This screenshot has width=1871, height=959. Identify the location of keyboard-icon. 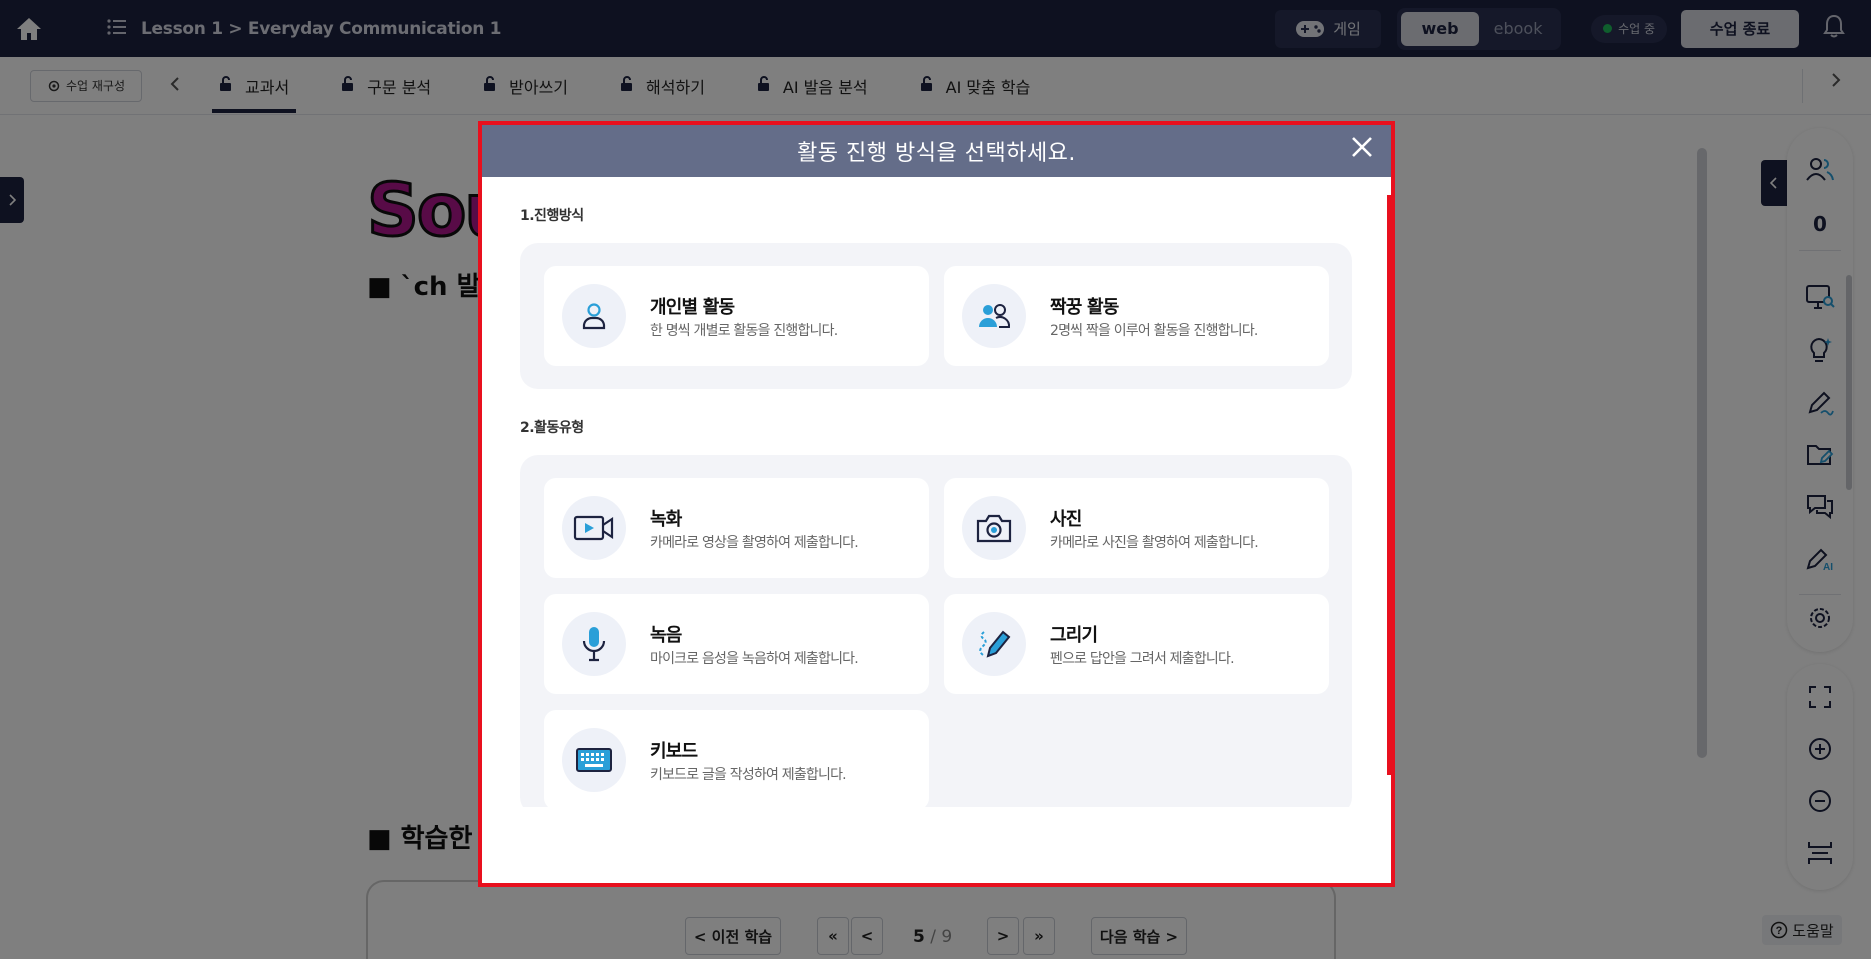
(594, 760).